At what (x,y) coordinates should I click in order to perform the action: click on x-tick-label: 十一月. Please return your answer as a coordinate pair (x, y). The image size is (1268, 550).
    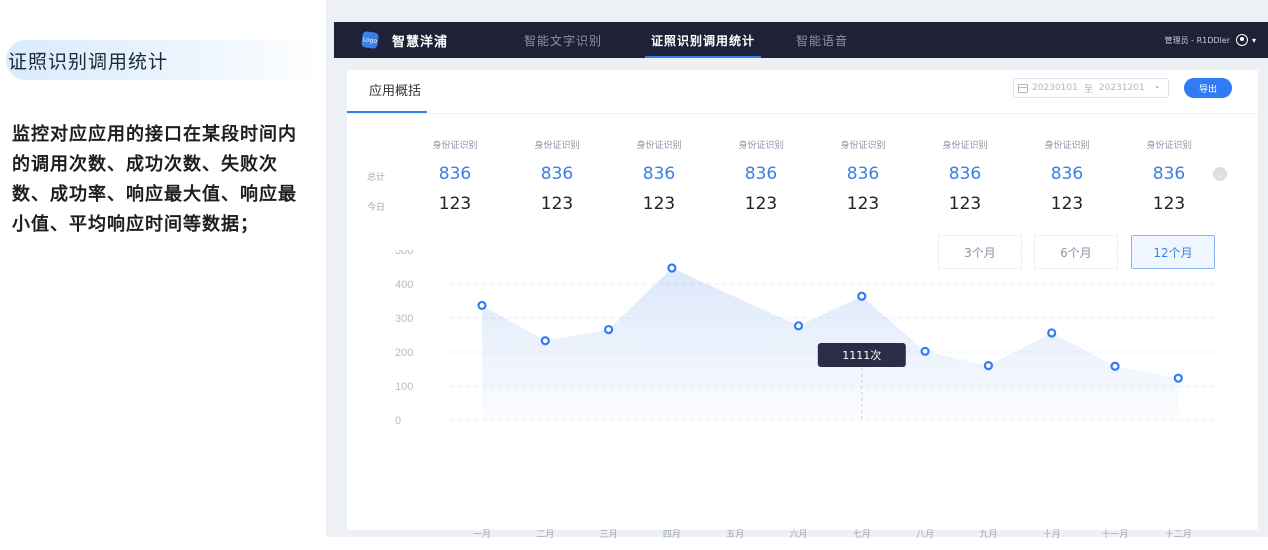
    Looking at the image, I should click on (1114, 534).